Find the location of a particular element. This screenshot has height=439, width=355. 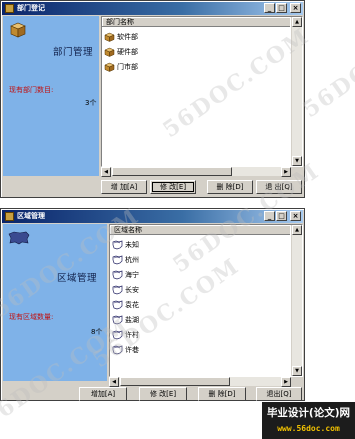

list-item-label: 许巷 is located at coordinates (132, 349).